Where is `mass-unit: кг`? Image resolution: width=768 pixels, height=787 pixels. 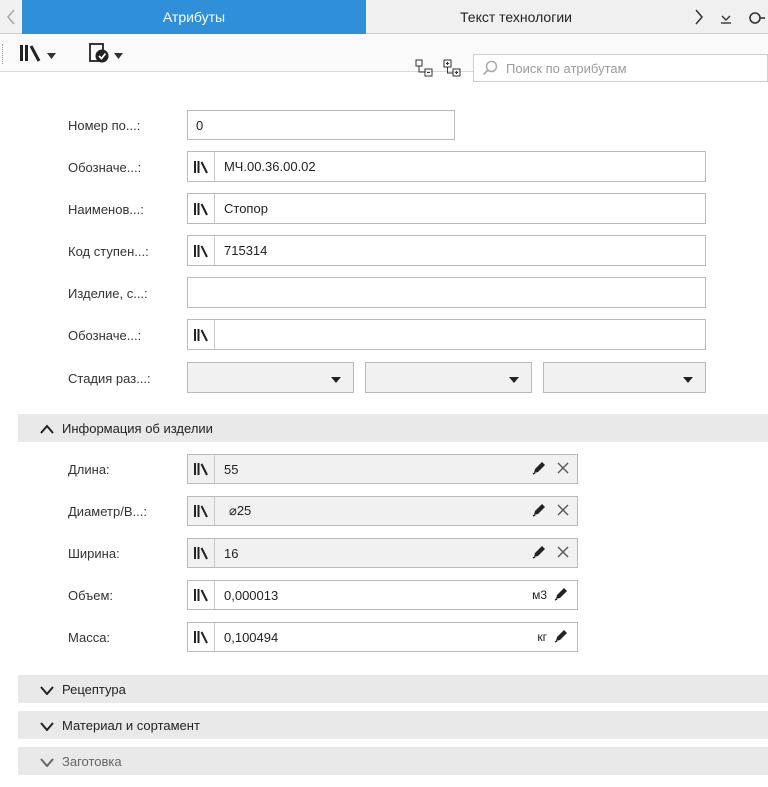
mass-unit: кг is located at coordinates (542, 637).